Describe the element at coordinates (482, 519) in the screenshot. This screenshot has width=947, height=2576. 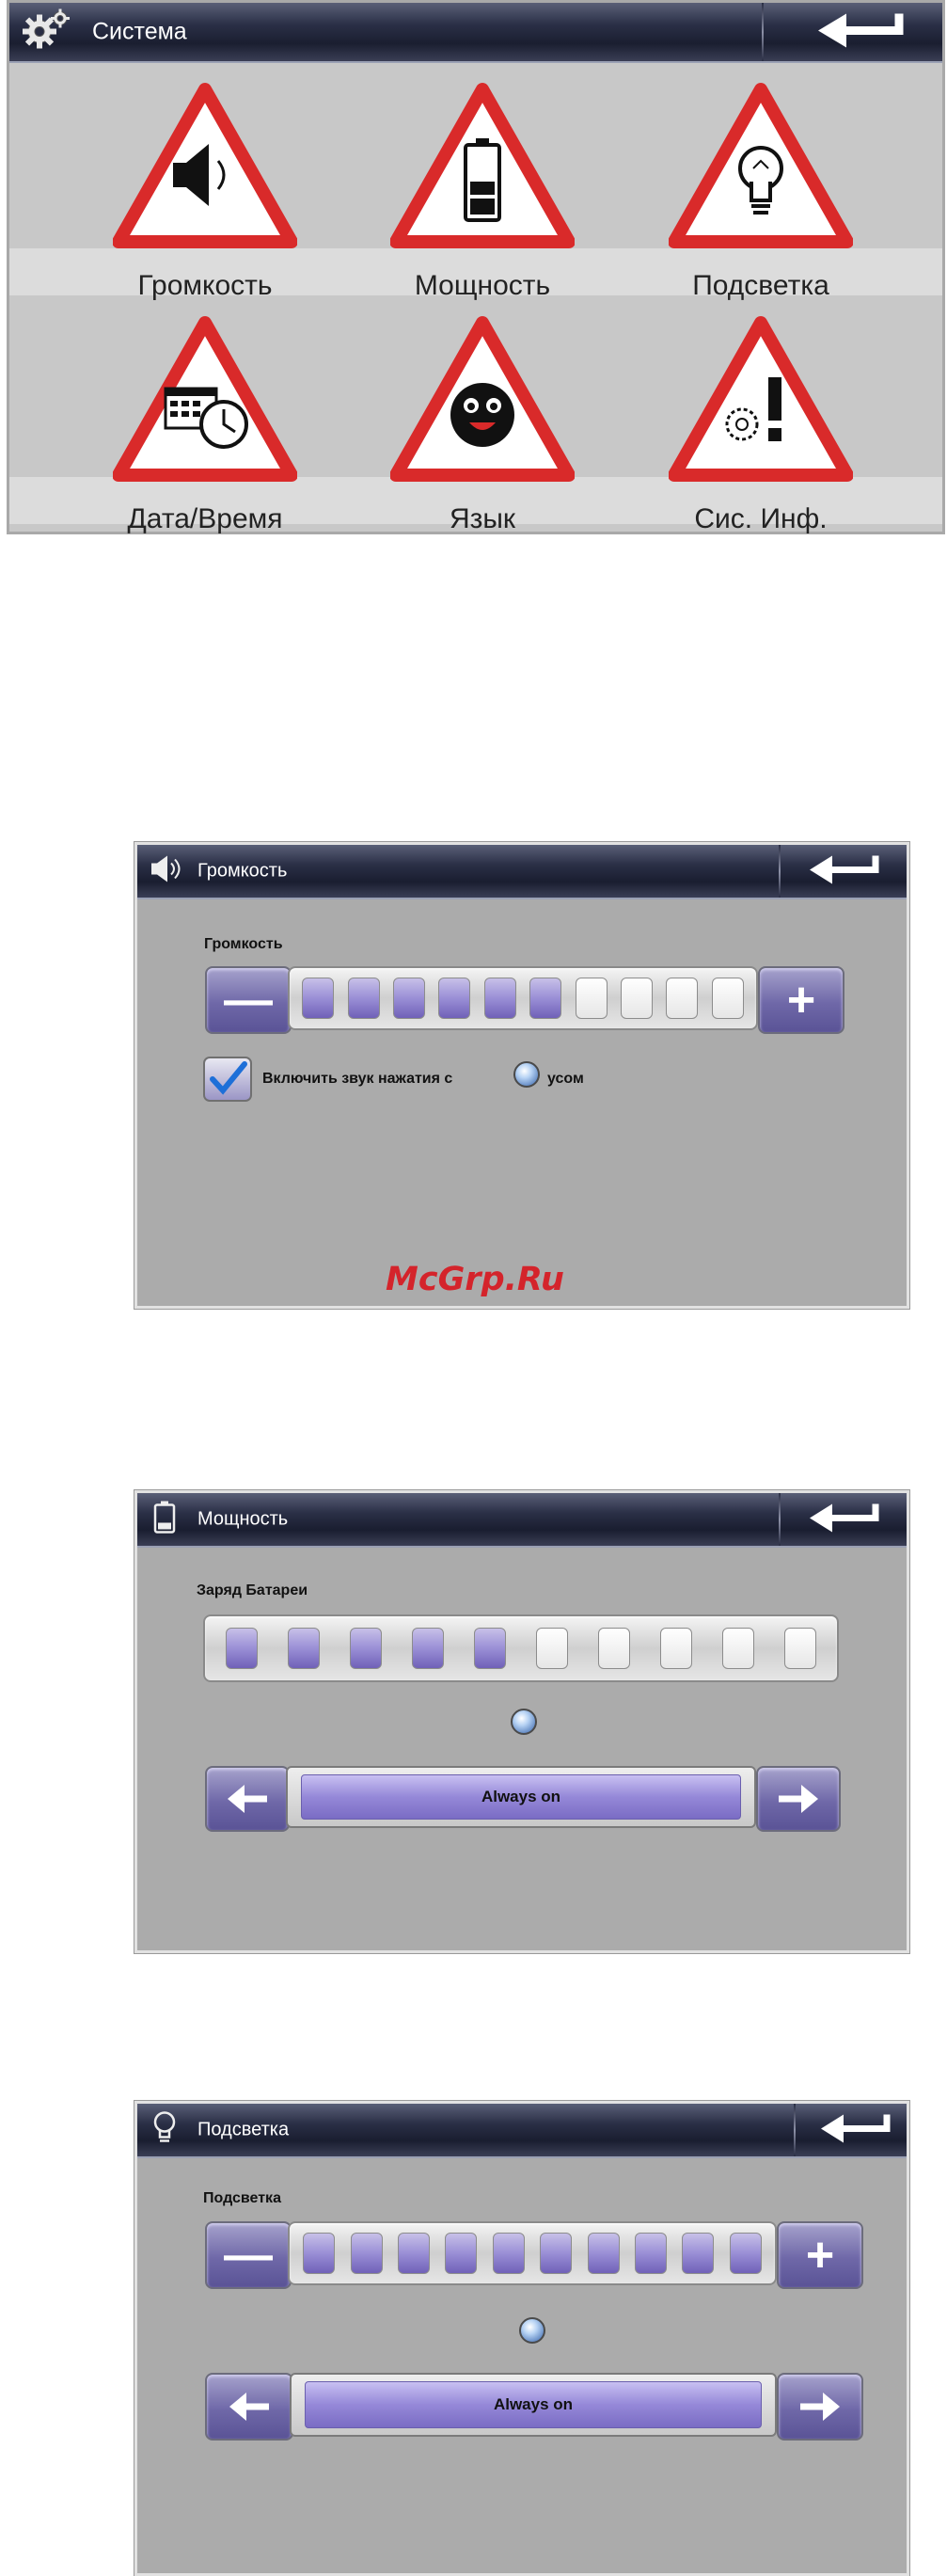
I see `menu-item-label: Язык` at that location.